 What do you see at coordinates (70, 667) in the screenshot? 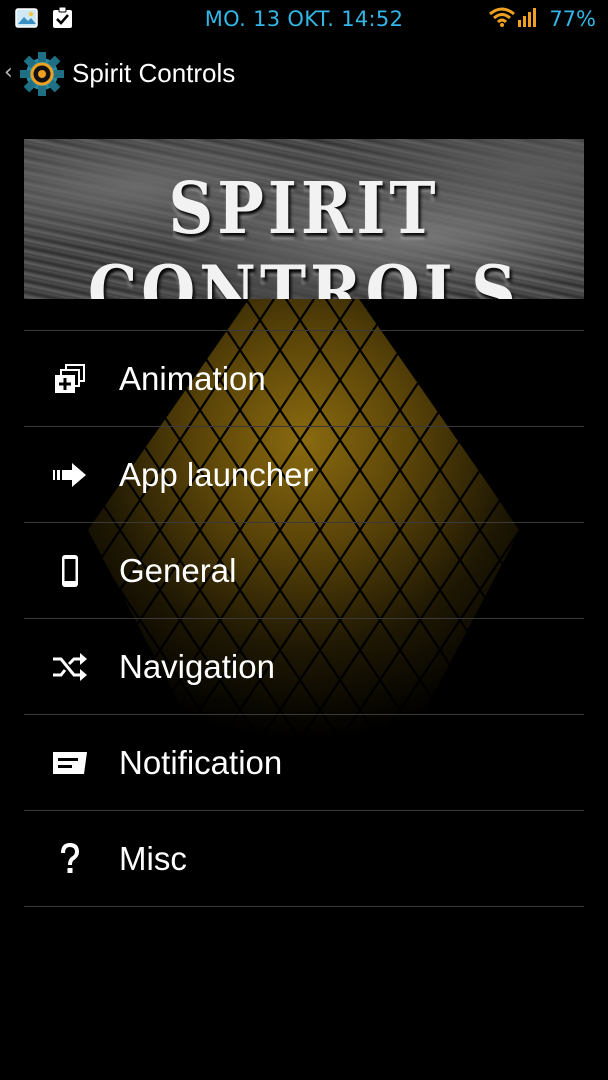
I see `shuffle-icon` at bounding box center [70, 667].